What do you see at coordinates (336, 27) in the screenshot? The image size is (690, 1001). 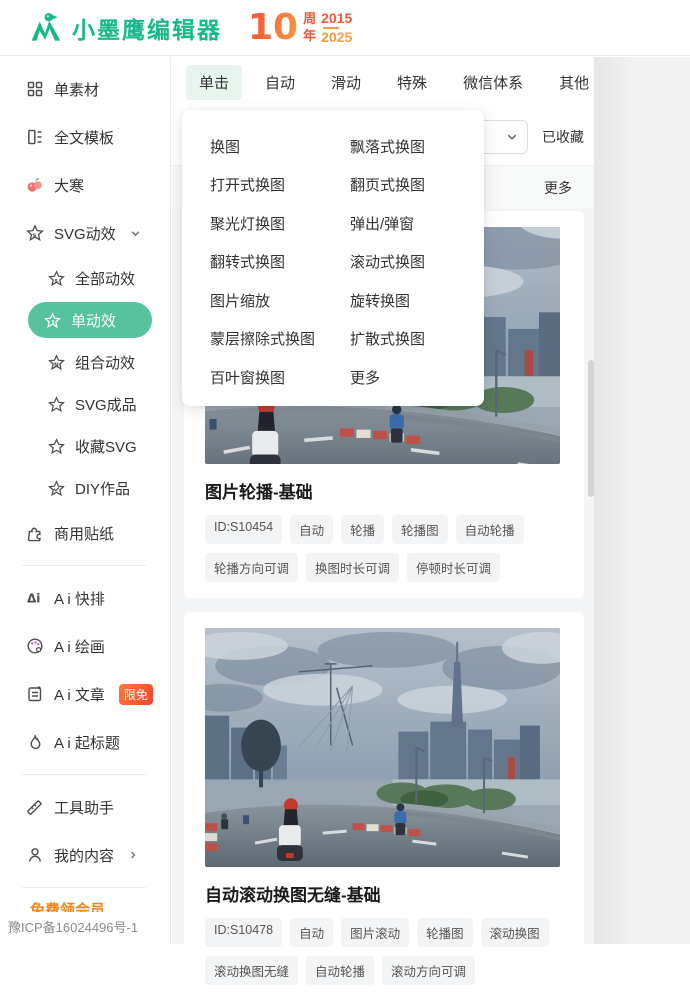 I see `anniversary-years: 2015 2025` at bounding box center [336, 27].